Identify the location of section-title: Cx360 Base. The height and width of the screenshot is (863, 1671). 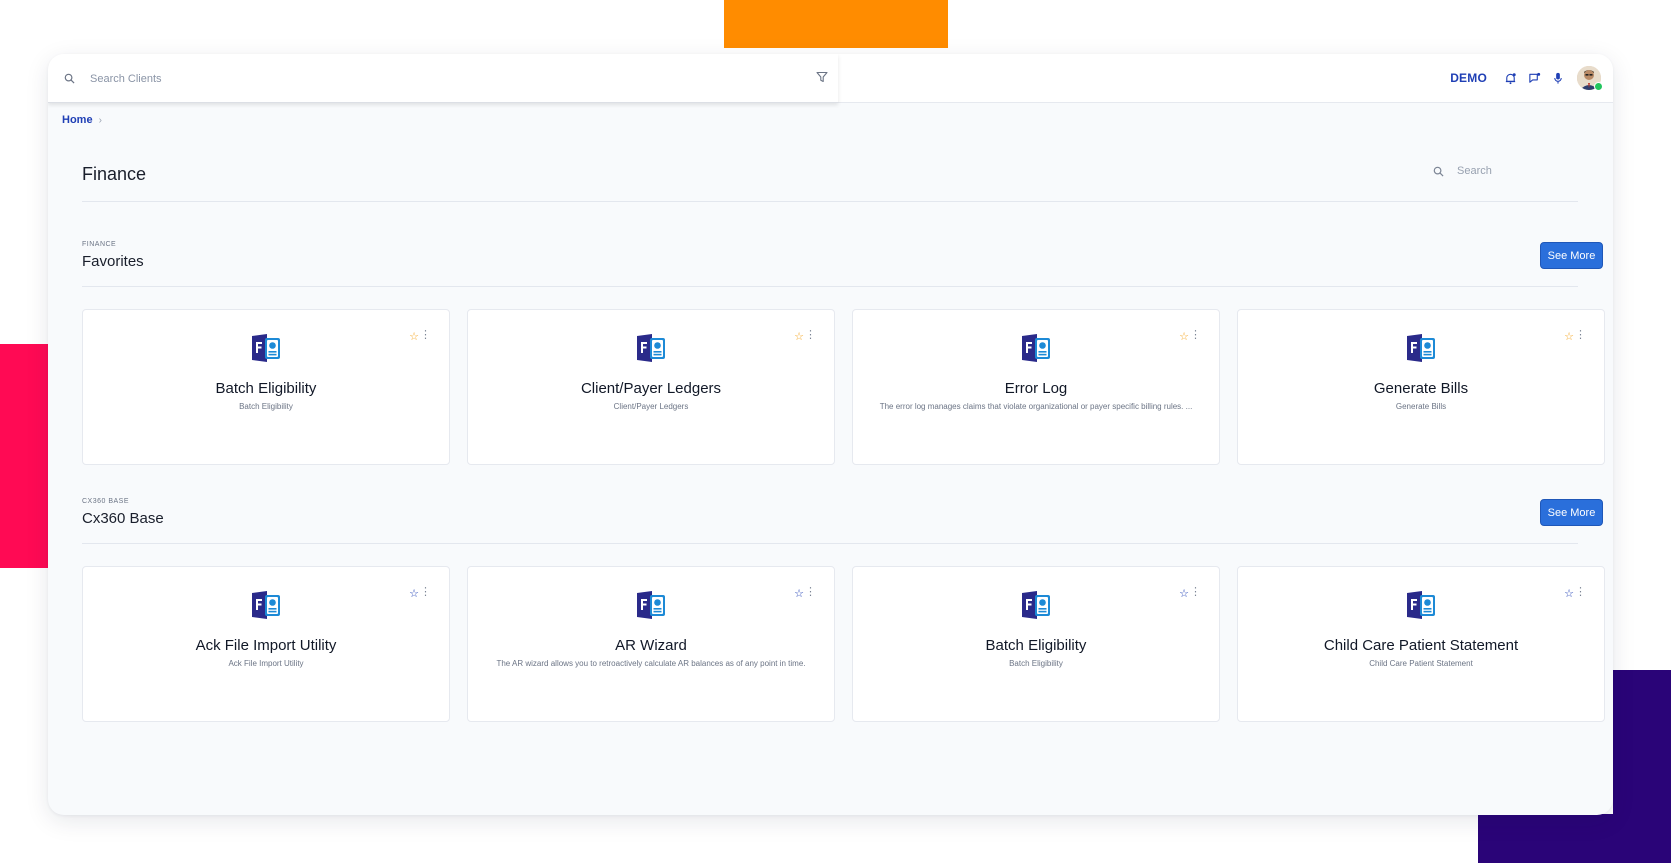
(123, 518).